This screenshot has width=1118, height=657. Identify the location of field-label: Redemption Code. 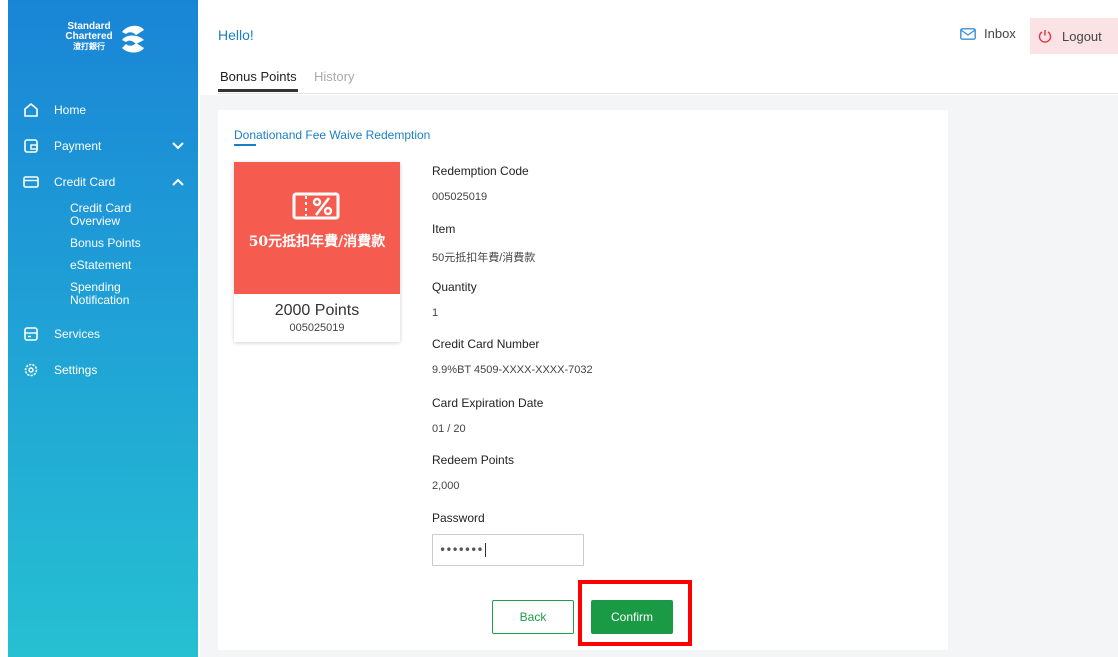
(480, 171).